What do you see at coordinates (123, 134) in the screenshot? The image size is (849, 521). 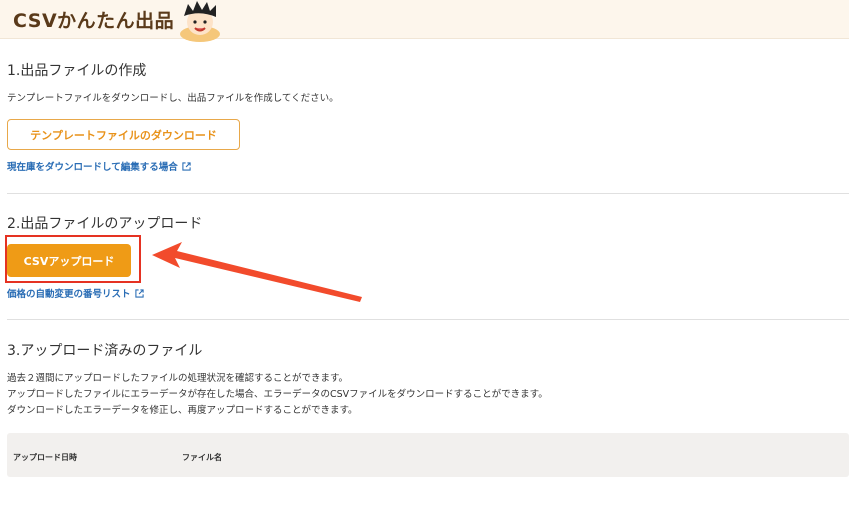 I see `template-download-button: テンプレートファイルのダウンロード` at bounding box center [123, 134].